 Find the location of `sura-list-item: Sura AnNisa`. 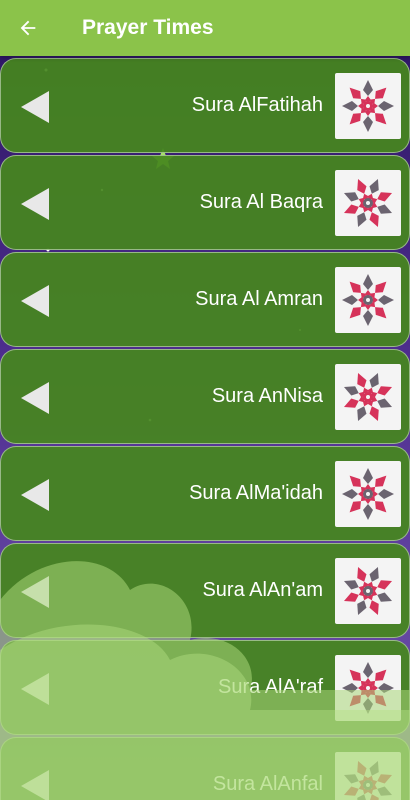

sura-list-item: Sura AnNisa is located at coordinates (205, 396).